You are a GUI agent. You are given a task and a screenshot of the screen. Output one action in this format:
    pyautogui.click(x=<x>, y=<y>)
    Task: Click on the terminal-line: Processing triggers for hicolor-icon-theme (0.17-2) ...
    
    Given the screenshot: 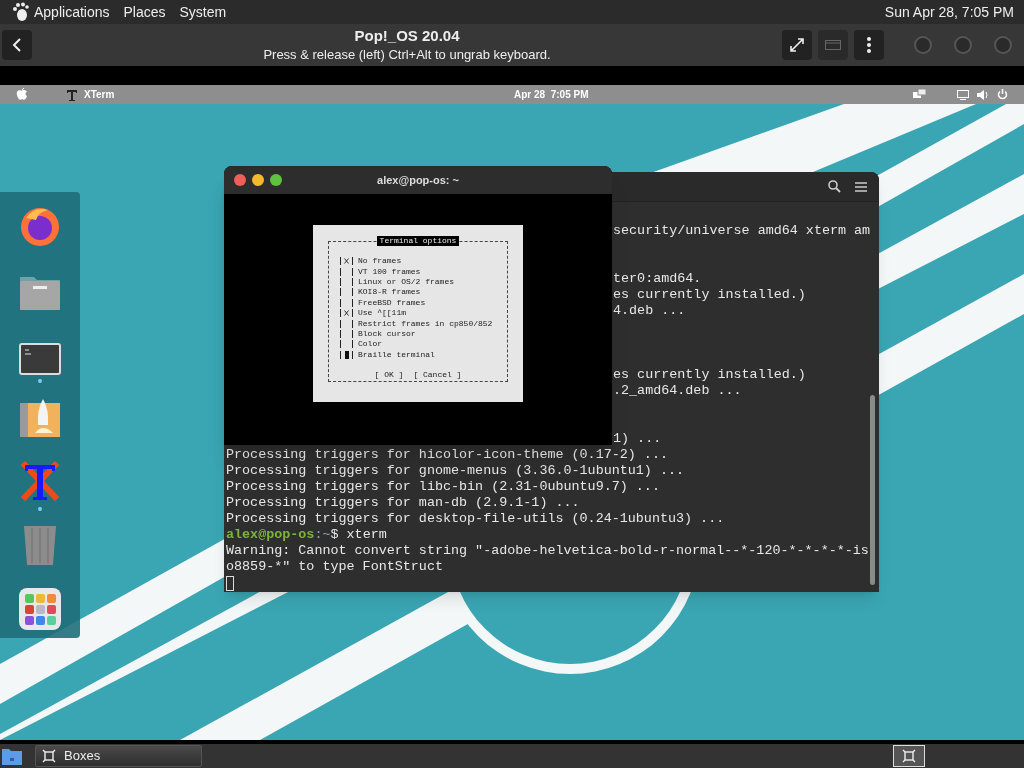 What is the action you would take?
    pyautogui.click(x=447, y=455)
    